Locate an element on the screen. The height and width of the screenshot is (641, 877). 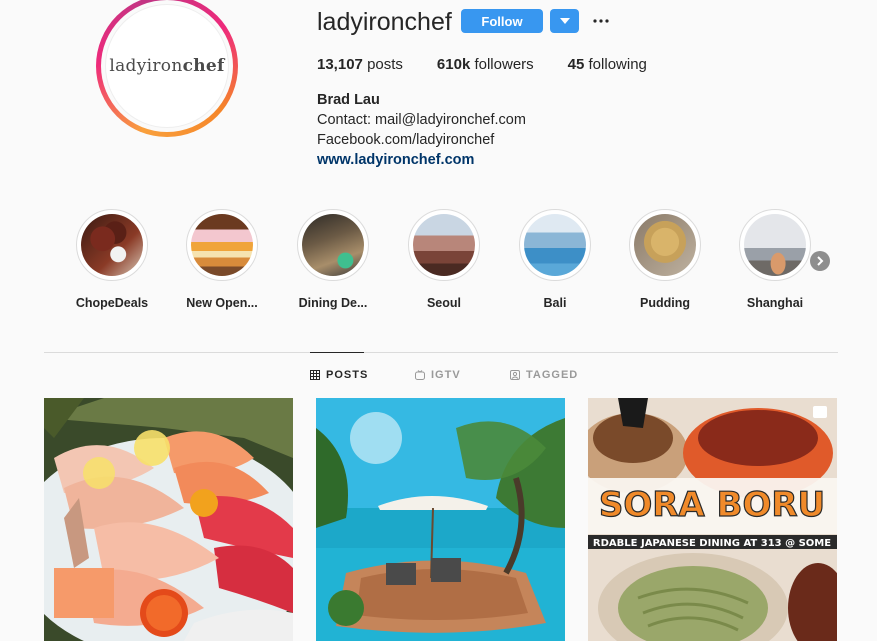
bali-pool-image is located at coordinates (440, 519).